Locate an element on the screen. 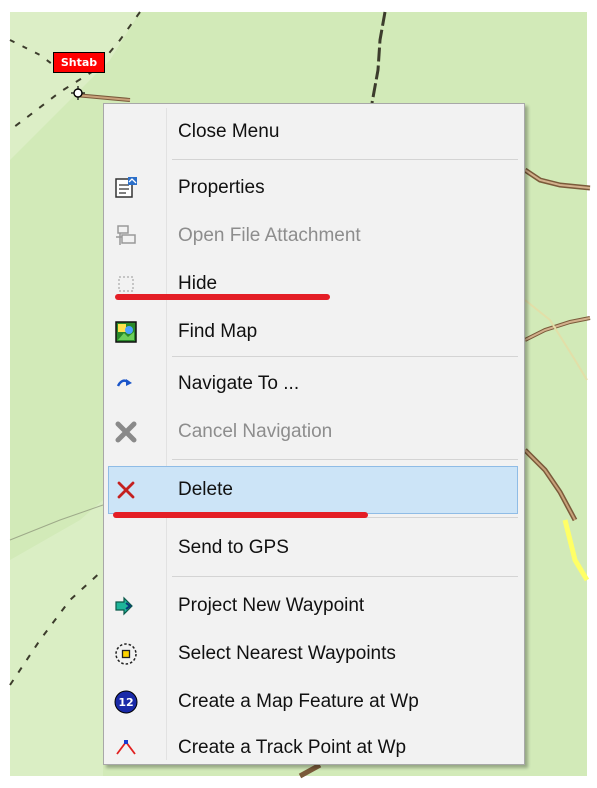 The width and height of the screenshot is (597, 788). attachment-icon is located at coordinates (126, 235).